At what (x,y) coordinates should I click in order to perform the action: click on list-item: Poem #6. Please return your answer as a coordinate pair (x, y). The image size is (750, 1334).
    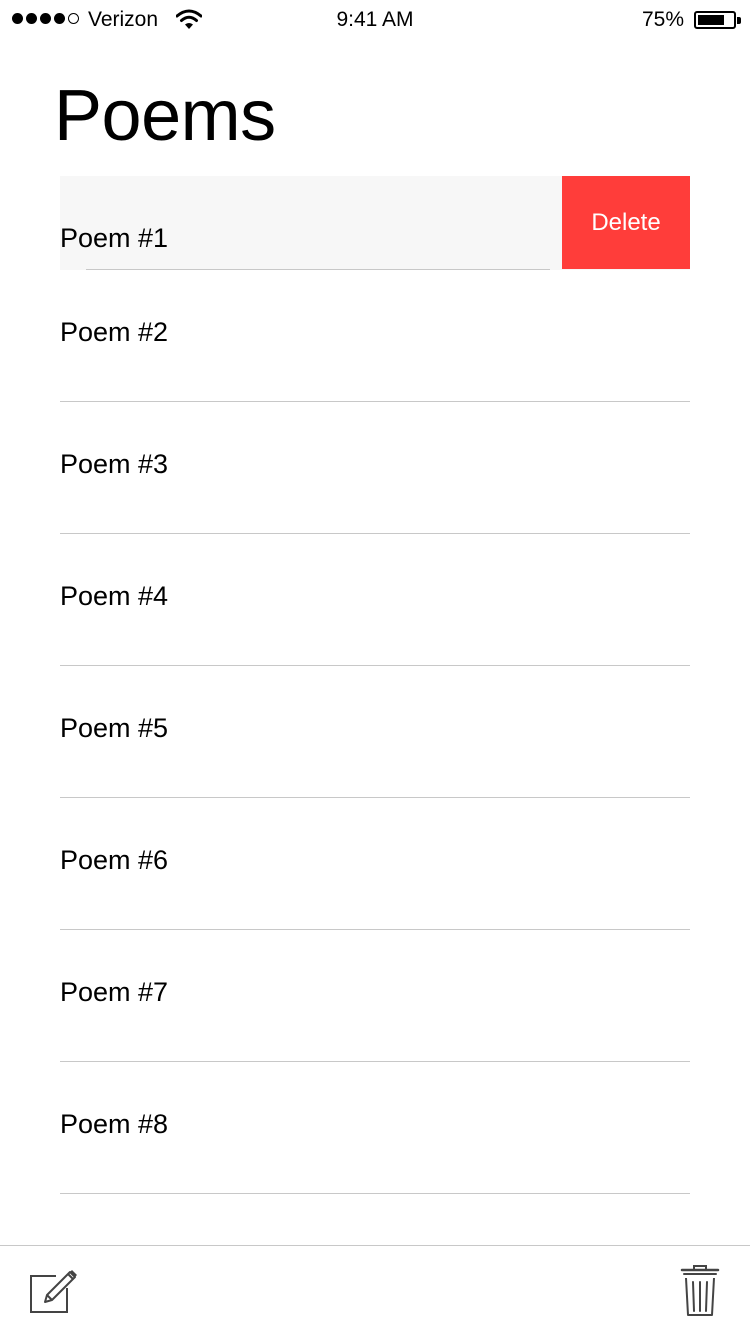
    Looking at the image, I should click on (375, 864).